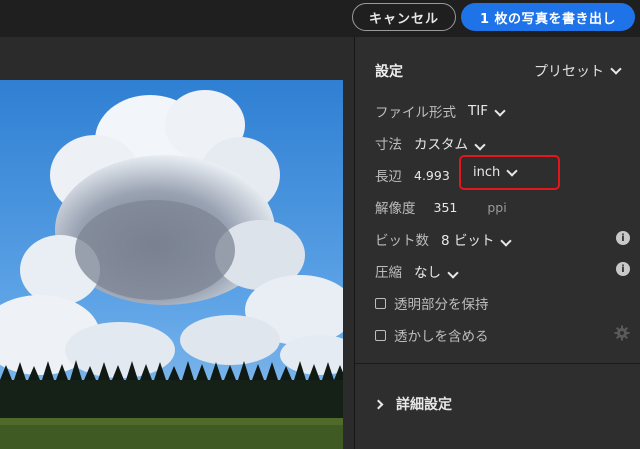 The image size is (640, 449). What do you see at coordinates (497, 207) in the screenshot?
I see `resolution-unit: ppi` at bounding box center [497, 207].